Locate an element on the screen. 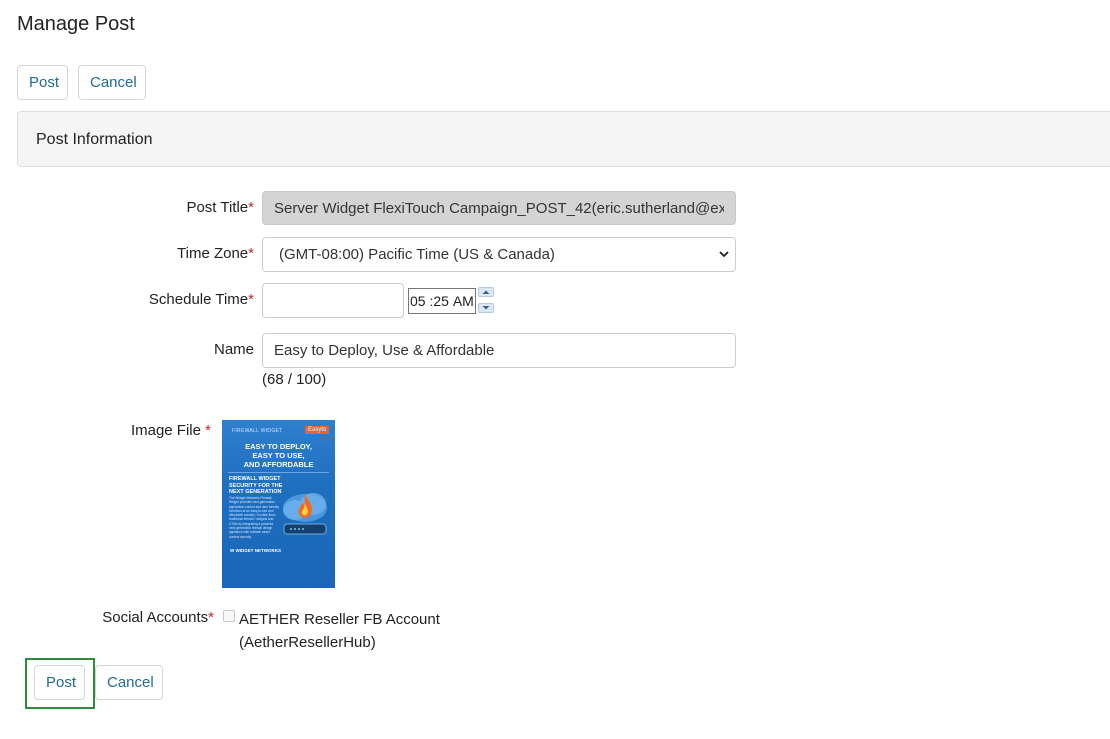  preview-headline-1: EASY TO DEPLOY, is located at coordinates (278, 446).